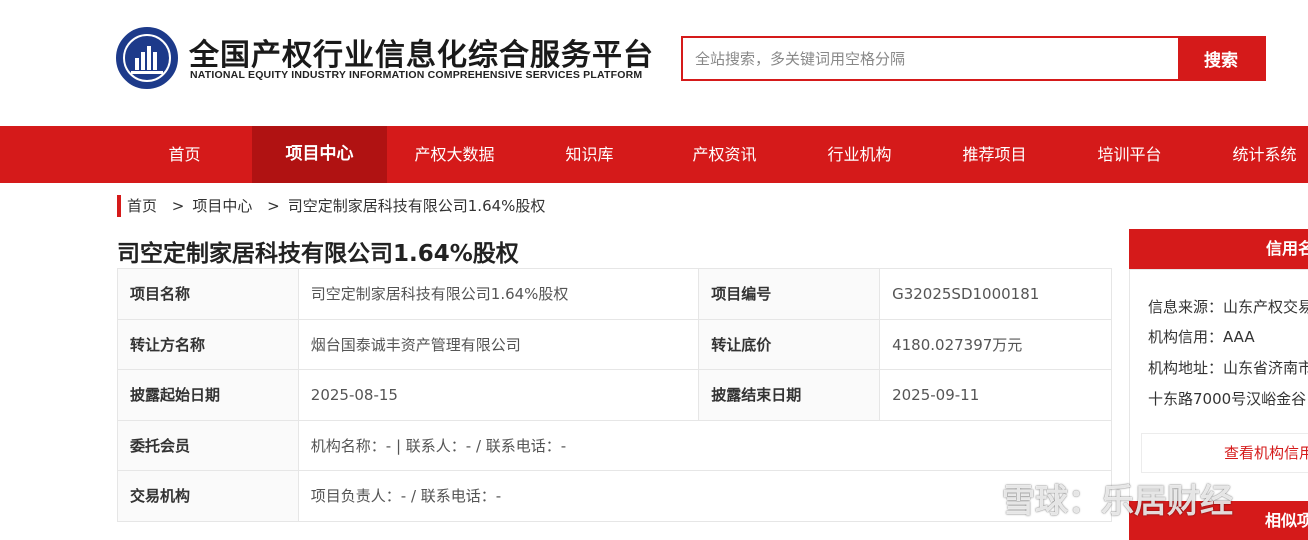 This screenshot has height=540, width=1308. I want to click on nav-item-statistics: 统计系统, so click(1252, 154).